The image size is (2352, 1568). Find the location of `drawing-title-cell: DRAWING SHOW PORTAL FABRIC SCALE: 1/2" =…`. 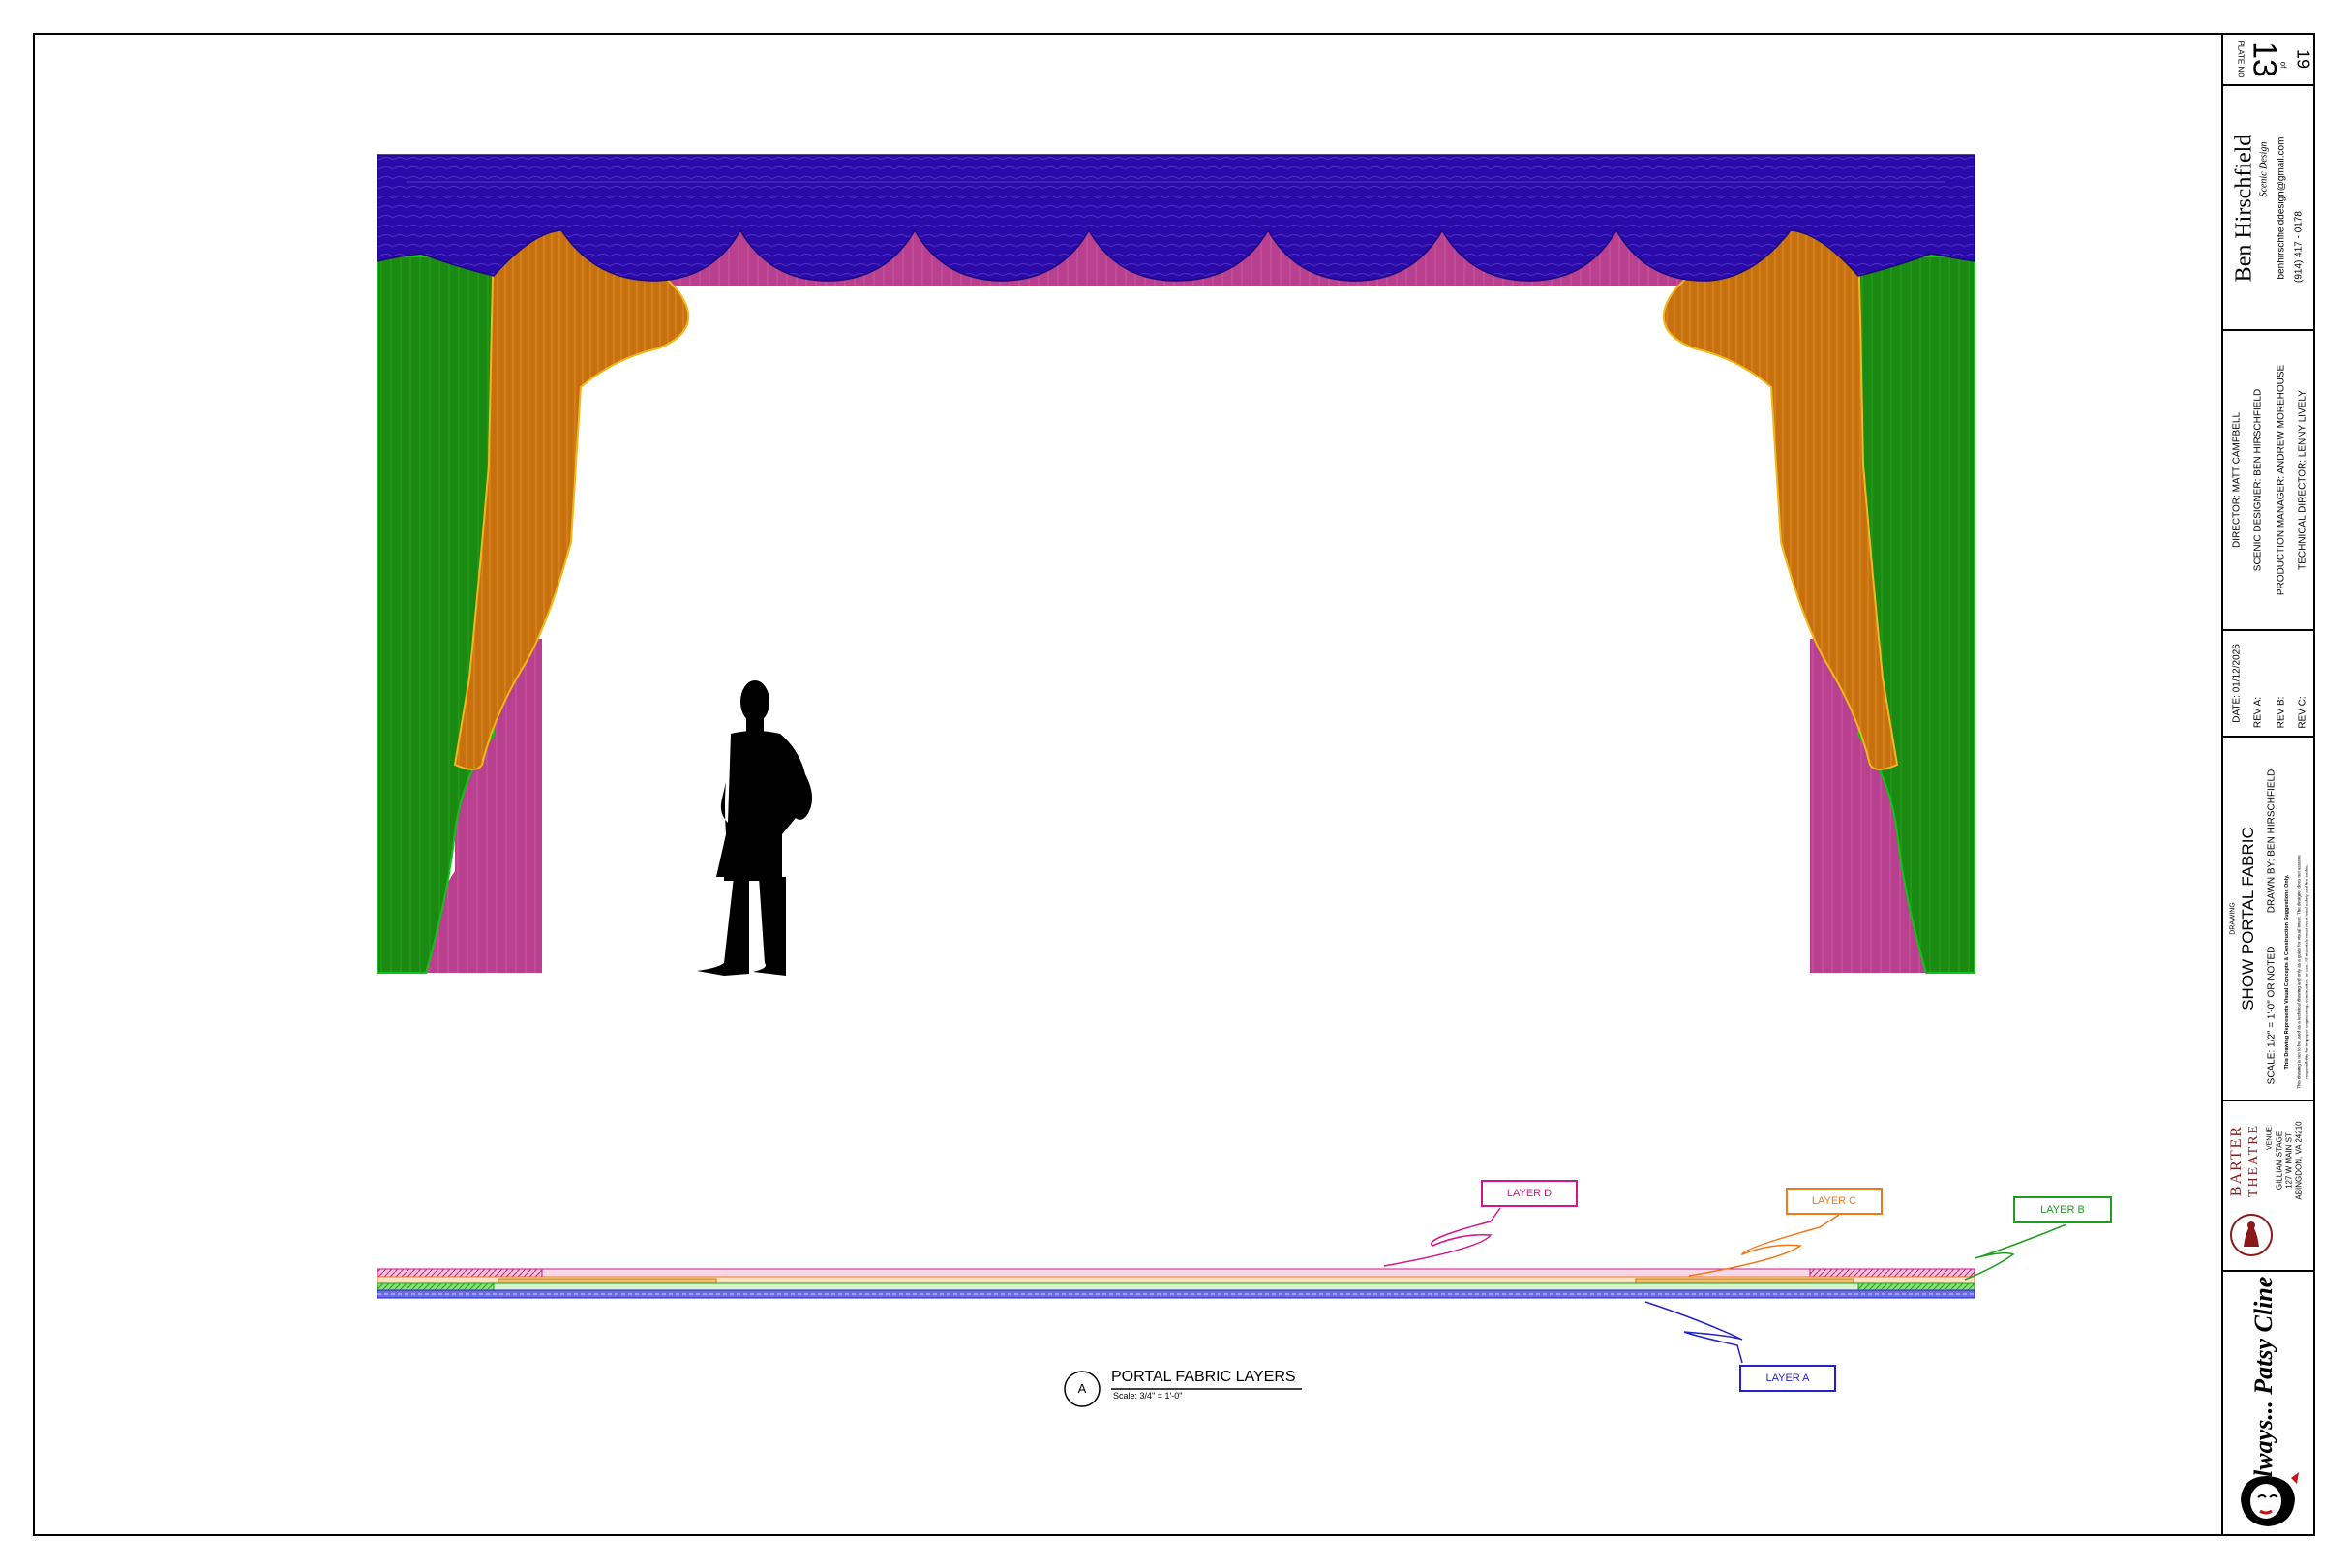

drawing-title-cell: DRAWING SHOW PORTAL FABRIC SCALE: 1/2" =… is located at coordinates (2269, 919).